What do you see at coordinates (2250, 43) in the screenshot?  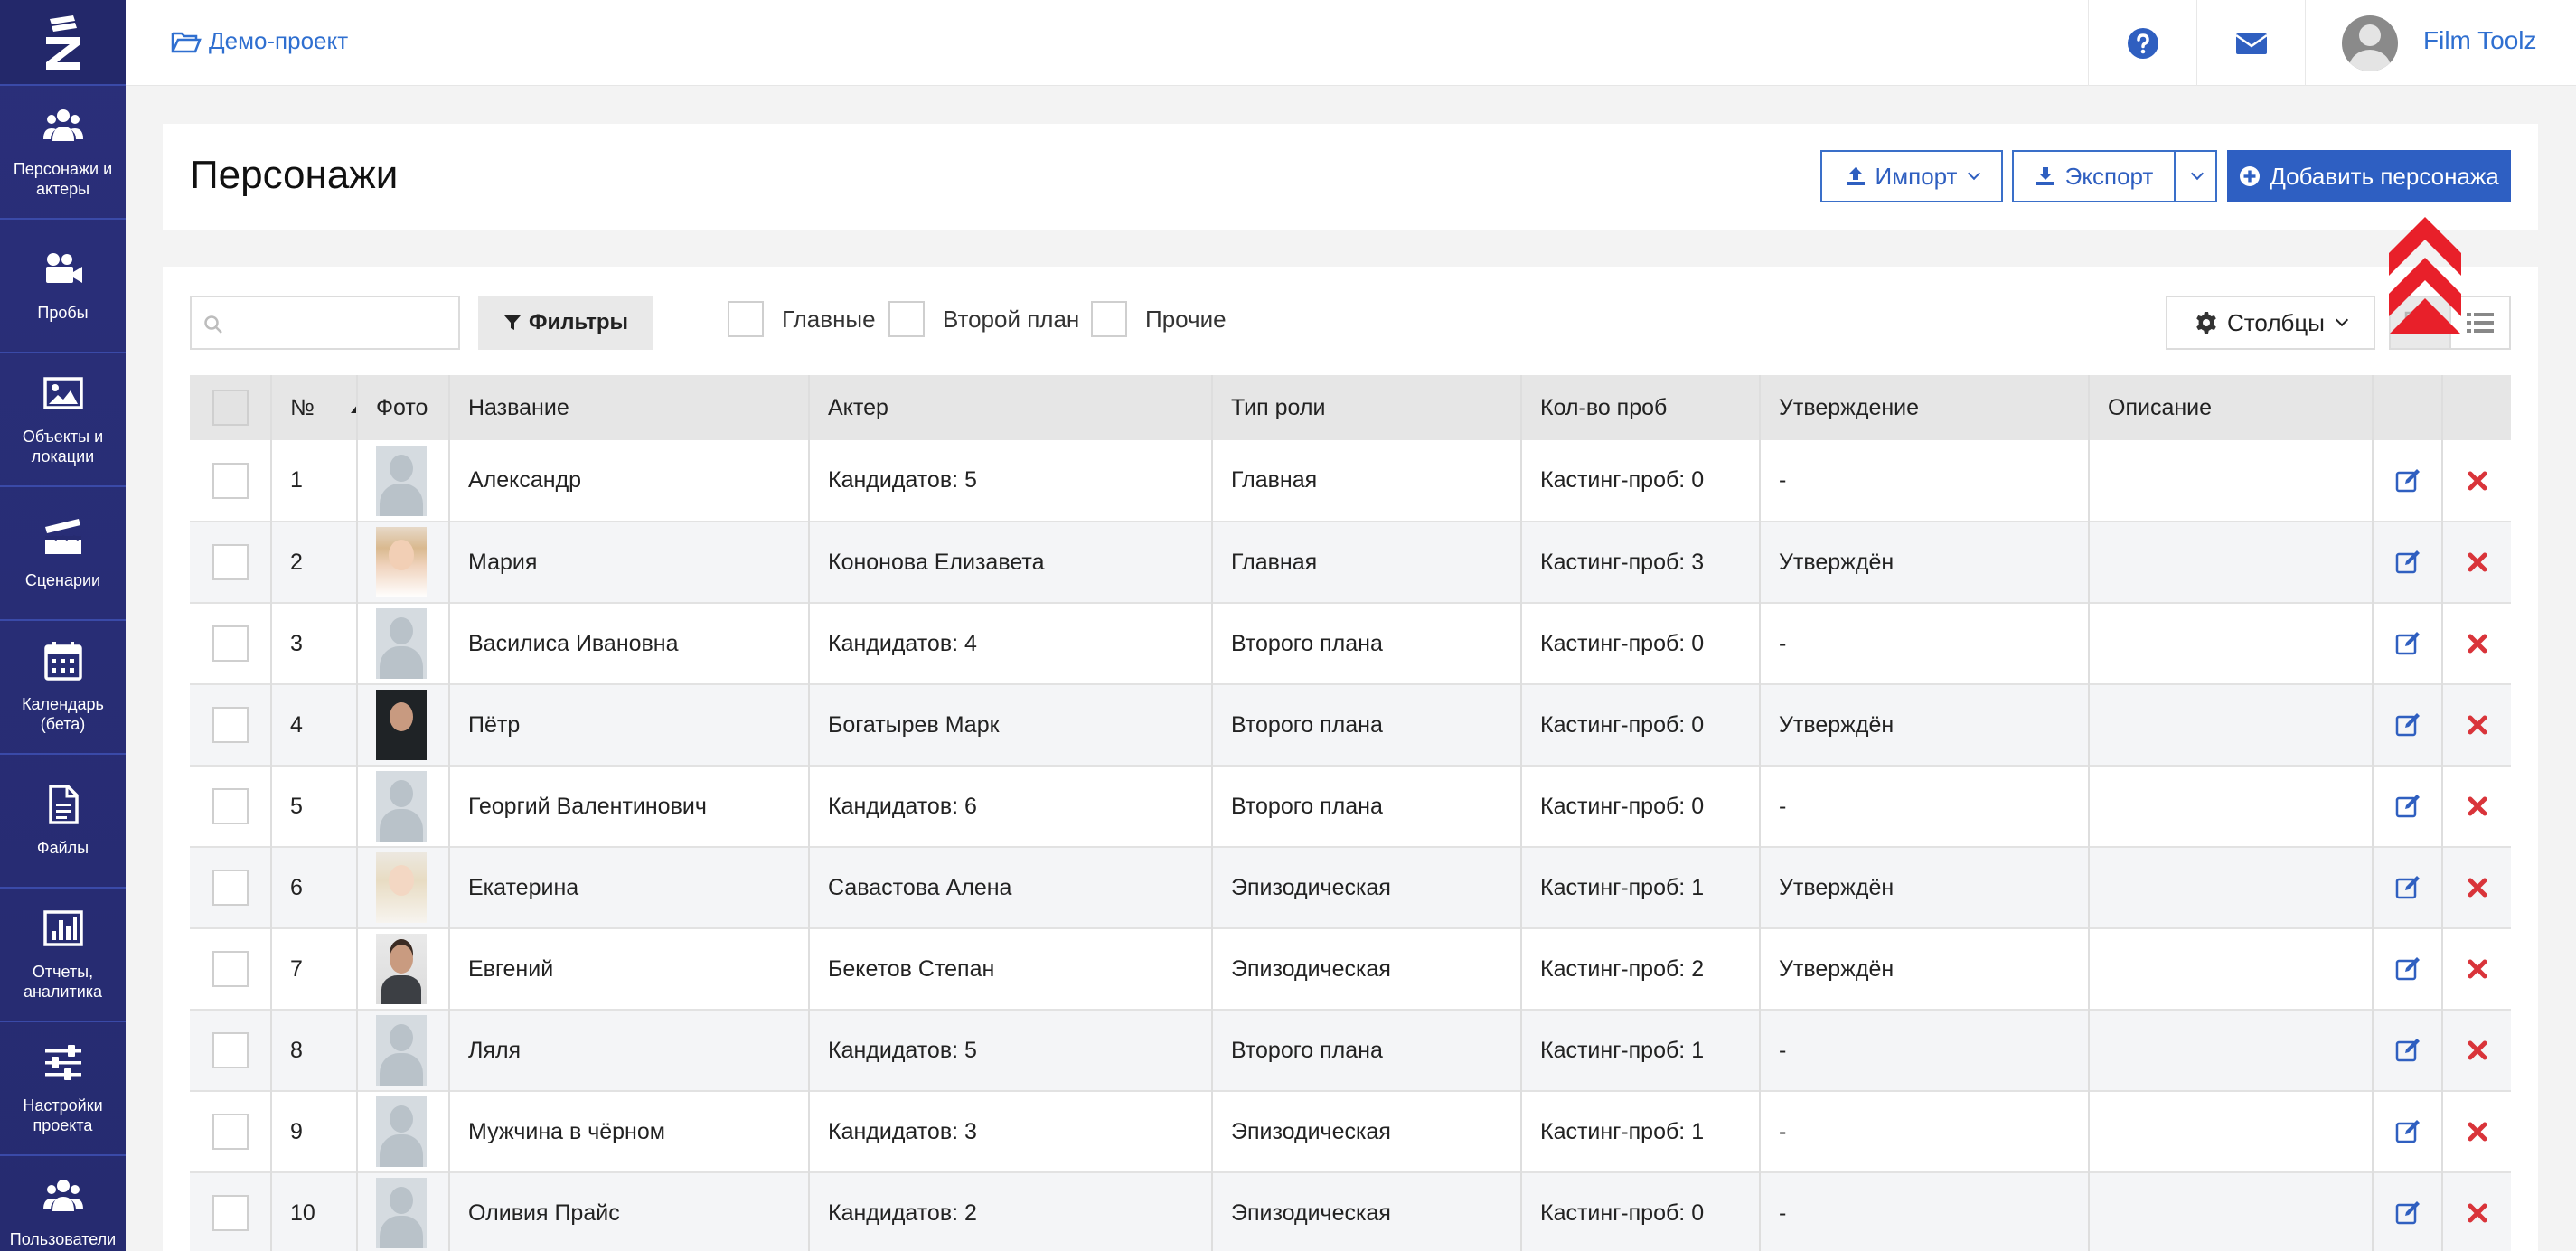 I see `messages-button` at bounding box center [2250, 43].